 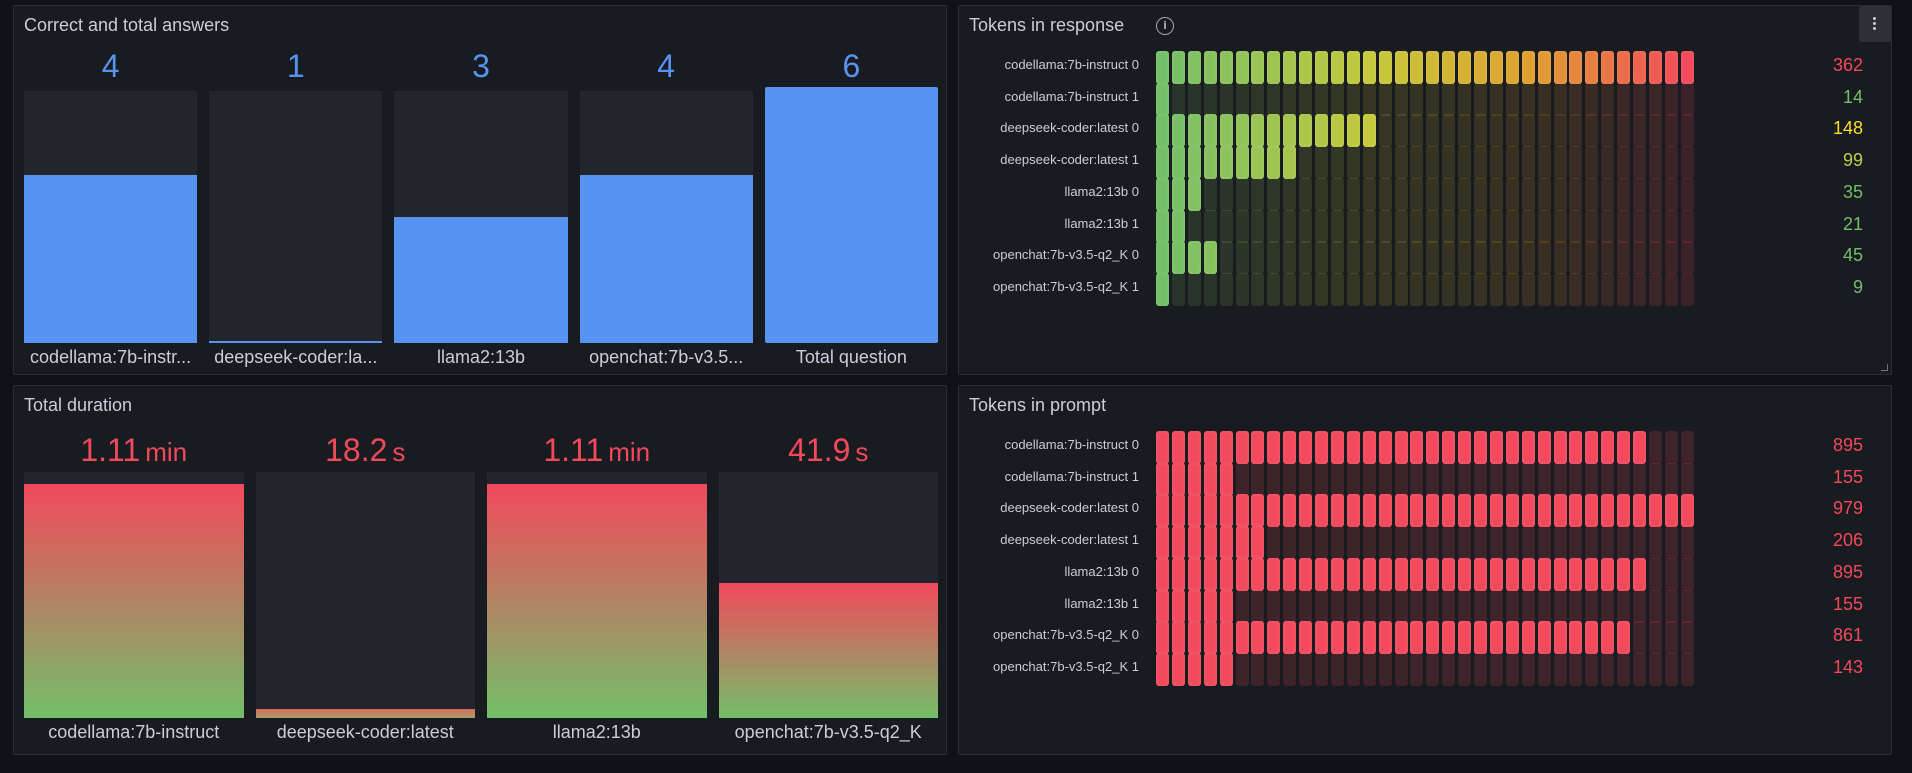 What do you see at coordinates (1425, 287) in the screenshot?
I see `gauge-row: openchat:7b-v3.5-q2_K 1 9` at bounding box center [1425, 287].